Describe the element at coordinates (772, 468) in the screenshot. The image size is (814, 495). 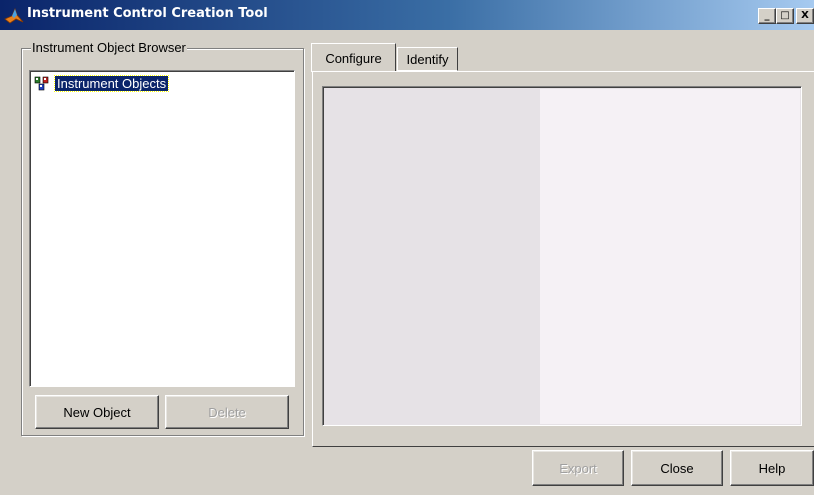
I see `help-button: Help` at that location.